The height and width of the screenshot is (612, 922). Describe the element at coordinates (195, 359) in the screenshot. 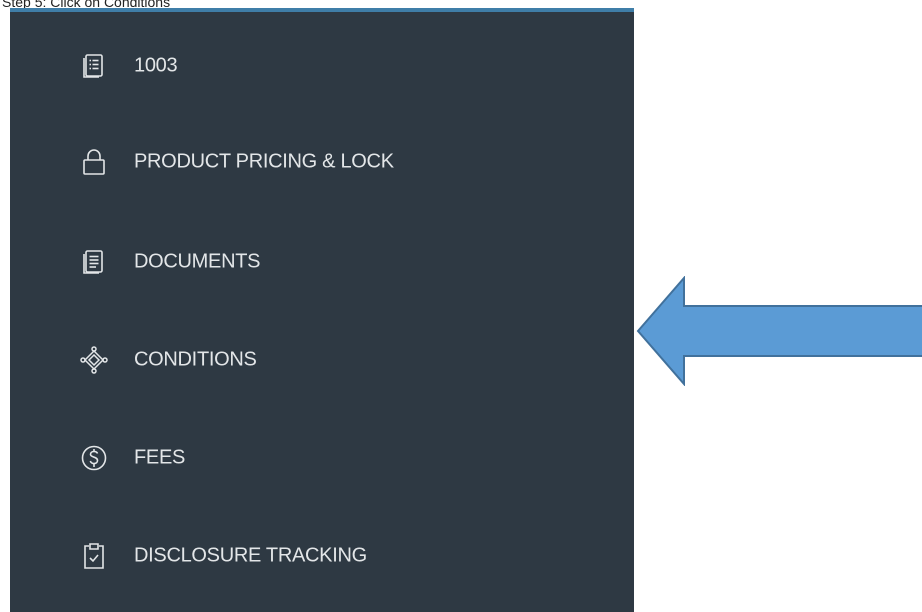

I see `sidebar-item-label: CONDITIONS` at that location.